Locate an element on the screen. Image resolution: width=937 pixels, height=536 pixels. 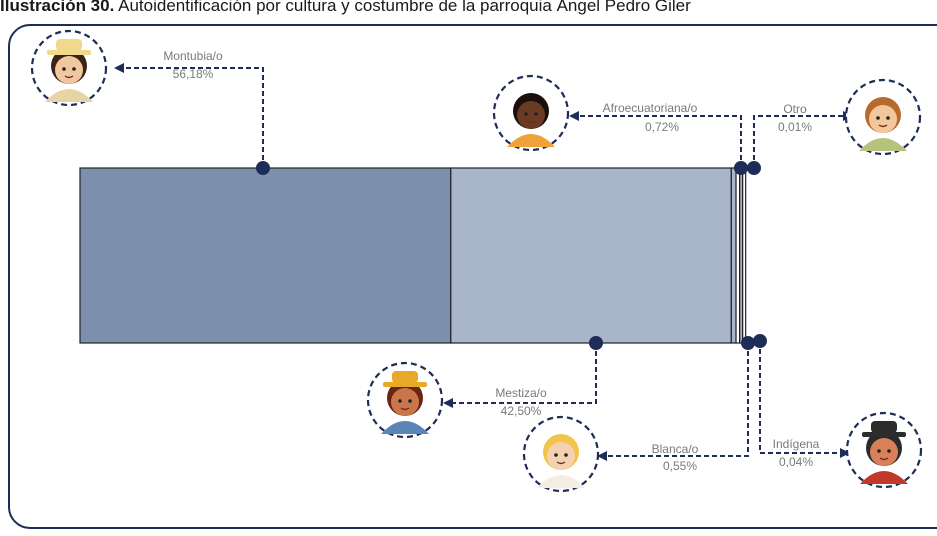
category-label-2: Afroecuatoriana/o is located at coordinates (650, 108).